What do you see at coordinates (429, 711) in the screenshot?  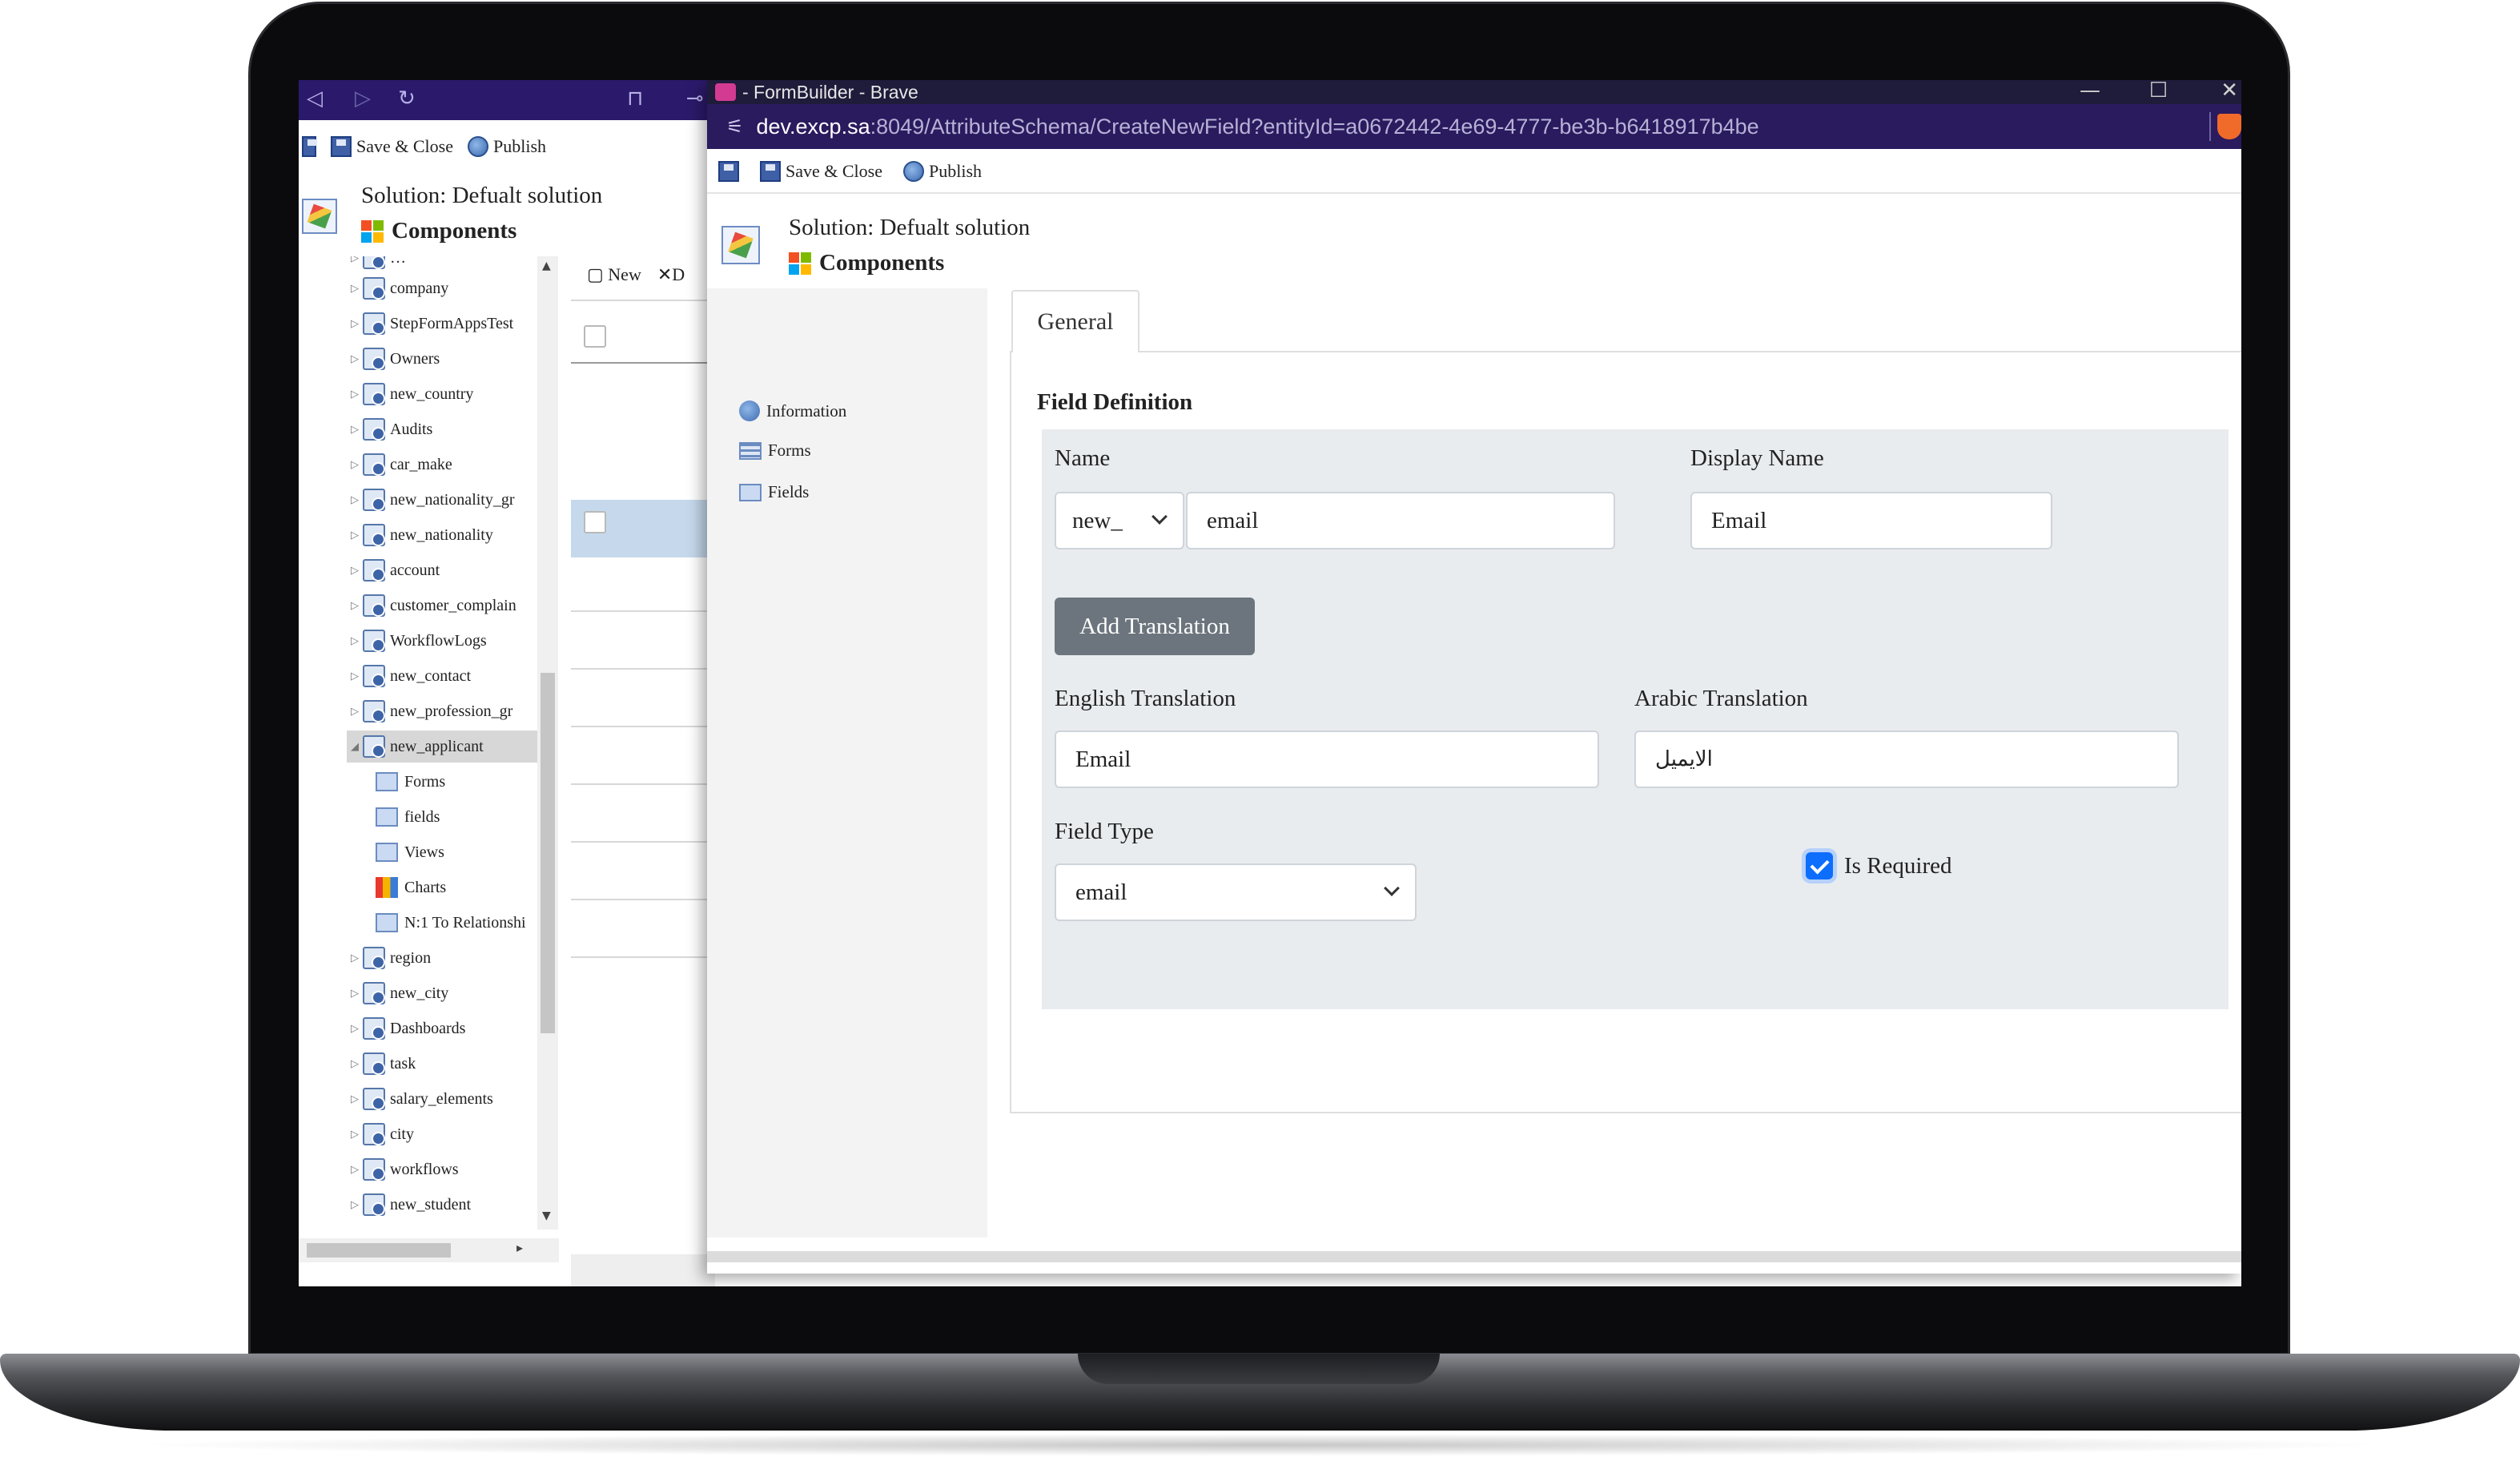 I see `tree-item: ▷ new_profession_gr` at bounding box center [429, 711].